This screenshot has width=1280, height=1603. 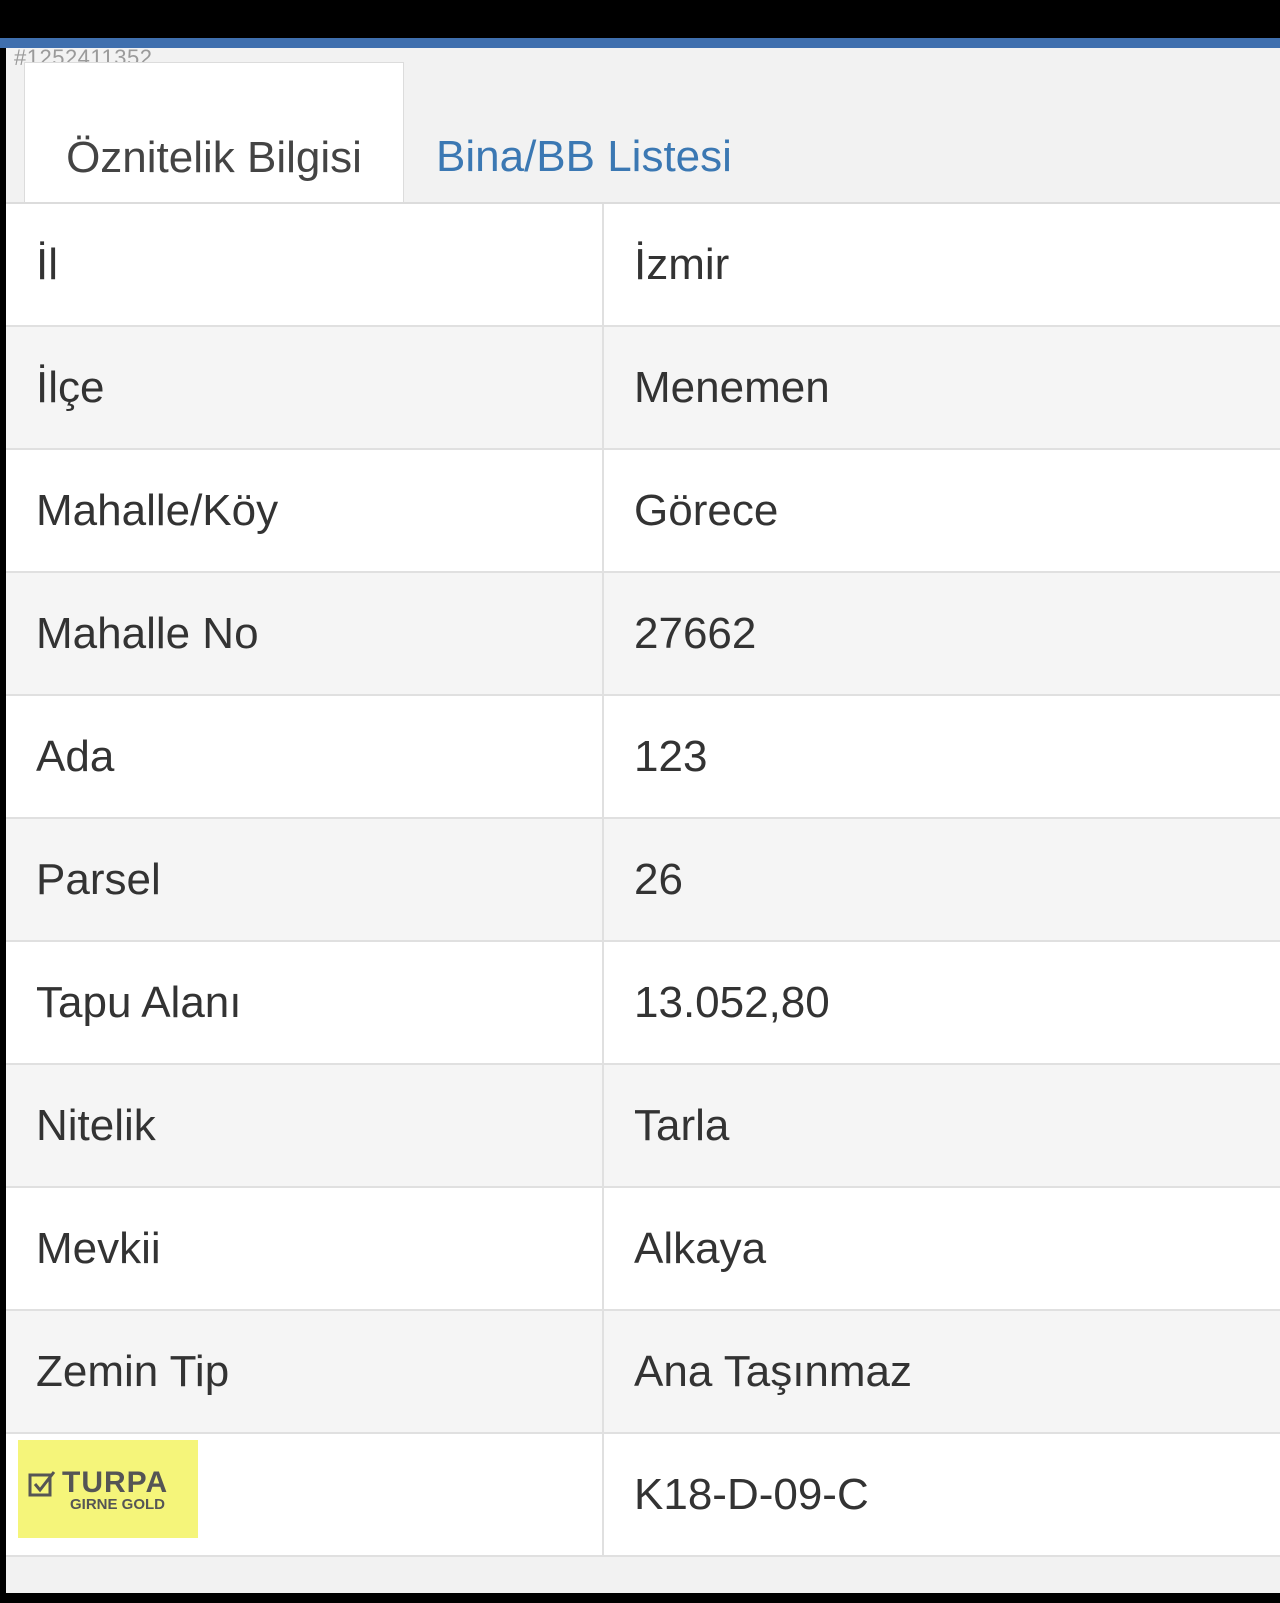 What do you see at coordinates (42, 1483) in the screenshot?
I see `checkbox-icon` at bounding box center [42, 1483].